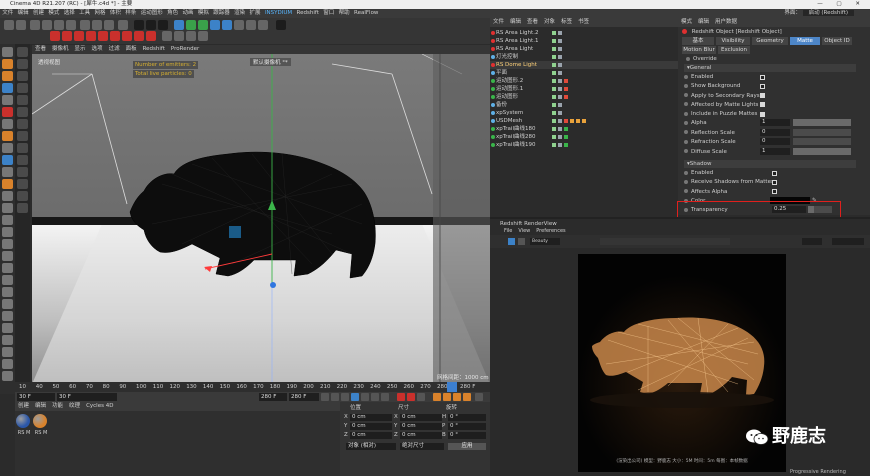 The width and height of the screenshot is (870, 476). What do you see at coordinates (511, 241) in the screenshot?
I see `render-start-button` at bounding box center [511, 241].